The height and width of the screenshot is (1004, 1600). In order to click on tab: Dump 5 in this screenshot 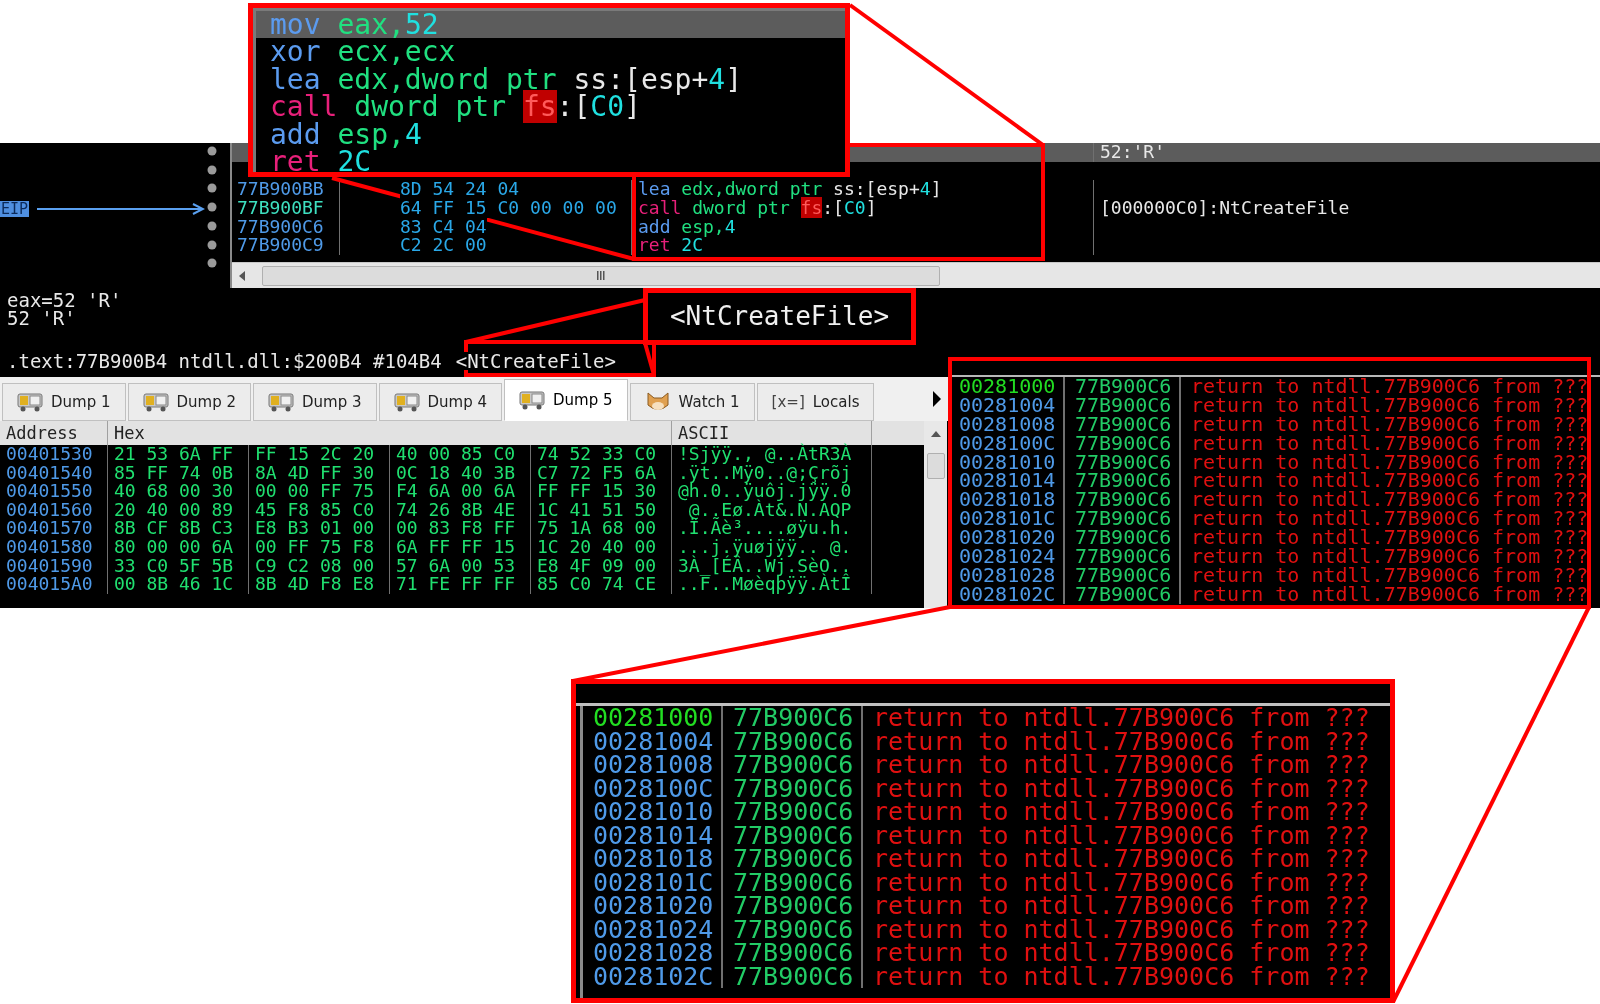, I will do `click(566, 400)`.